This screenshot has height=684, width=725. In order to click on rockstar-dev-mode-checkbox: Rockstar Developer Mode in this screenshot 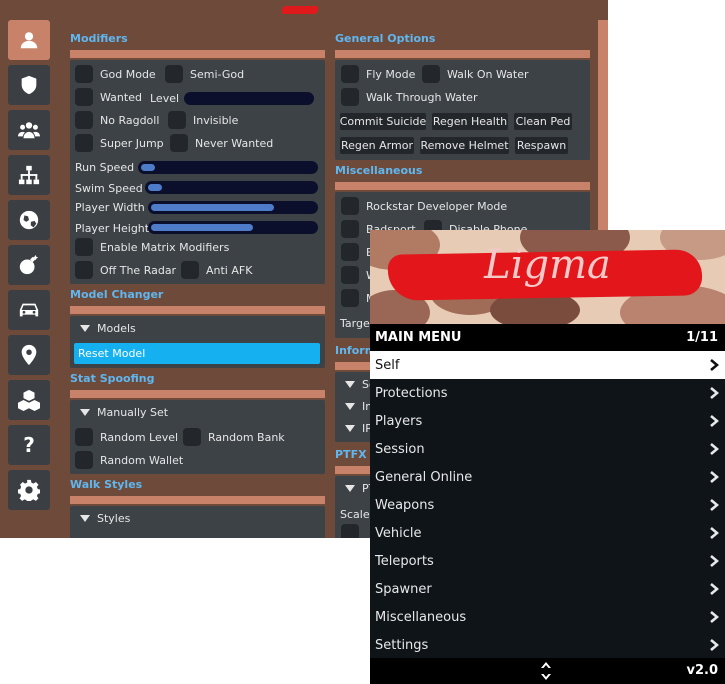, I will do `click(424, 206)`.